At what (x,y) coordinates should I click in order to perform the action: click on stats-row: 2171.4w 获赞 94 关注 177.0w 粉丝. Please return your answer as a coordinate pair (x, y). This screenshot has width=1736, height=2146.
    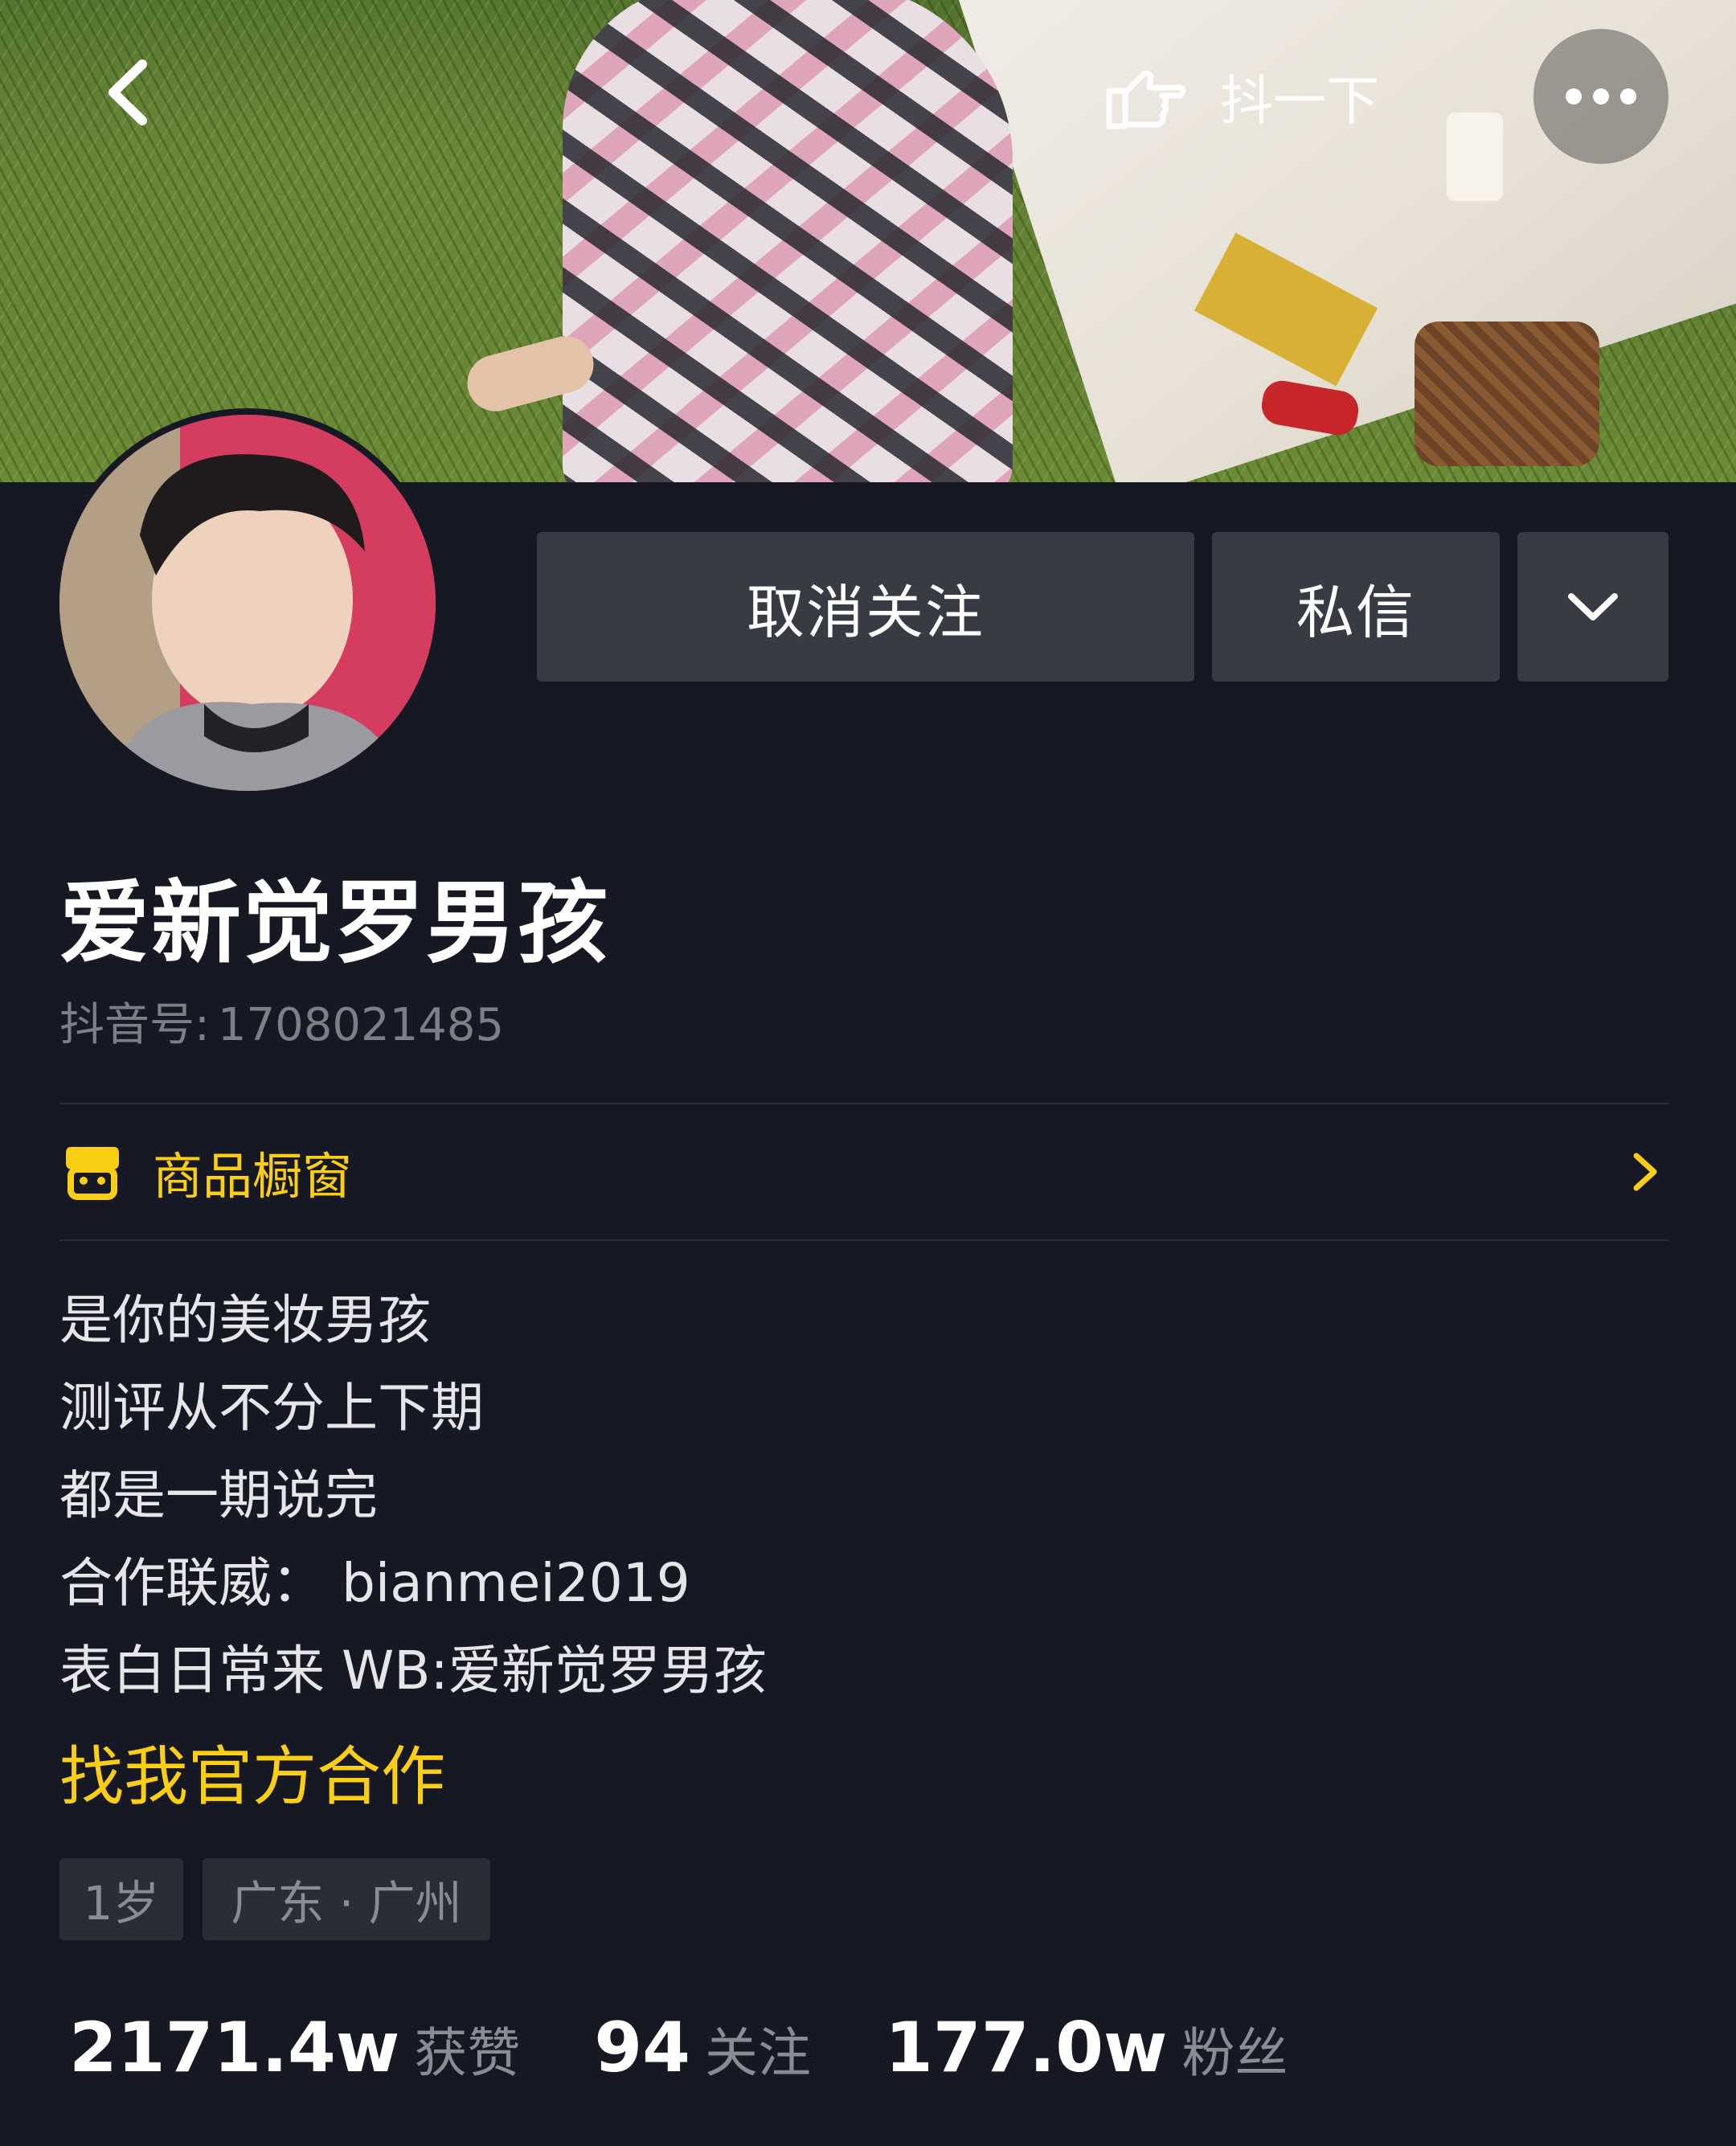
    Looking at the image, I should click on (715, 2048).